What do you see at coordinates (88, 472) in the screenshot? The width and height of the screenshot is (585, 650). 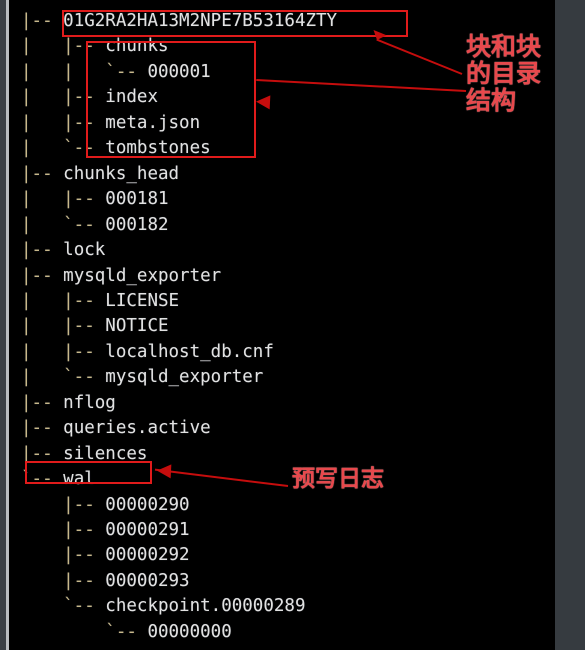 I see `annotation-box-wal` at bounding box center [88, 472].